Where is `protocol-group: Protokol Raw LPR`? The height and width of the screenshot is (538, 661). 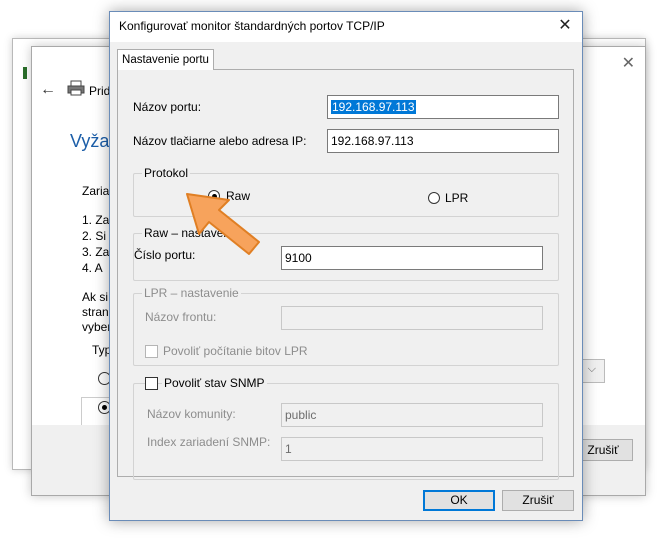
protocol-group: Protokol Raw LPR is located at coordinates (346, 191).